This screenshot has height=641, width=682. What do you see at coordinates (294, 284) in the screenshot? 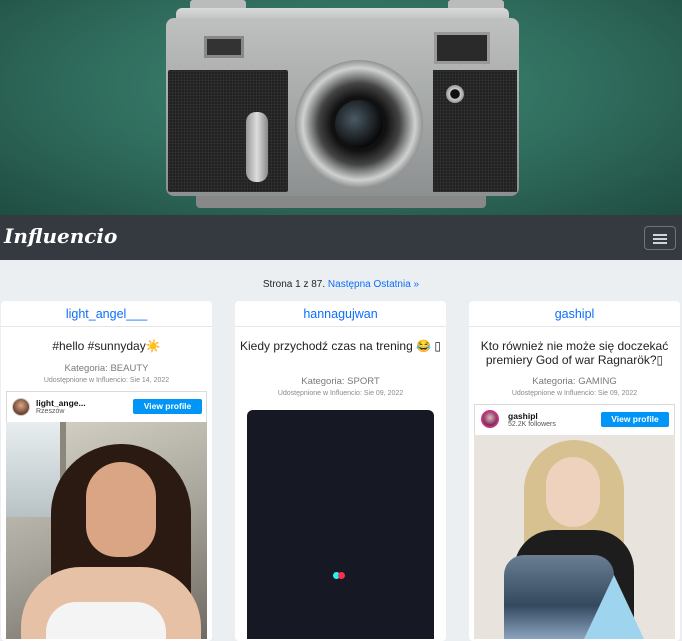
I see `pagination-status: Strona 1 z 87.` at bounding box center [294, 284].